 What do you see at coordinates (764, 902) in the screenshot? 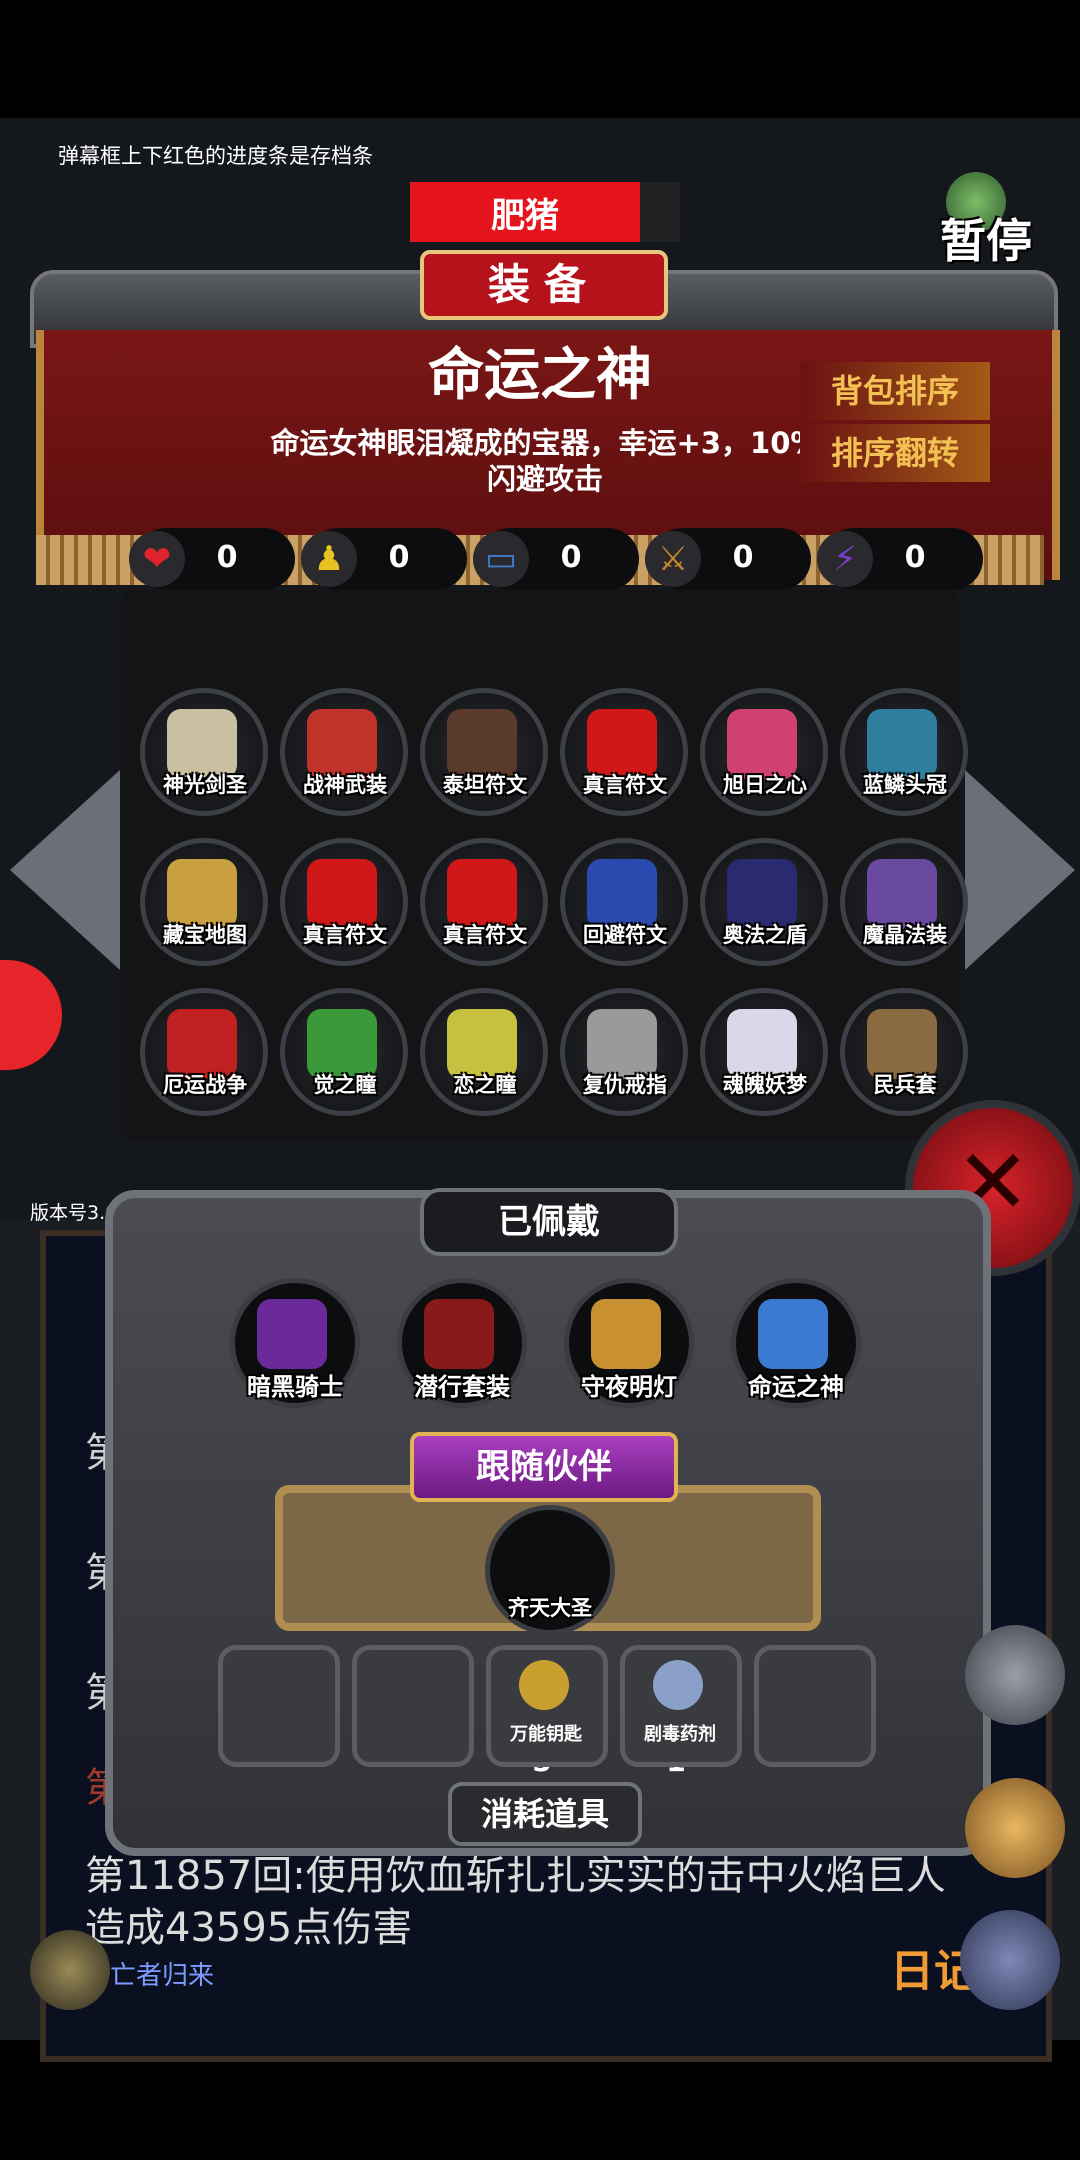
I see `inventory-slot: 奥法之盾` at bounding box center [764, 902].